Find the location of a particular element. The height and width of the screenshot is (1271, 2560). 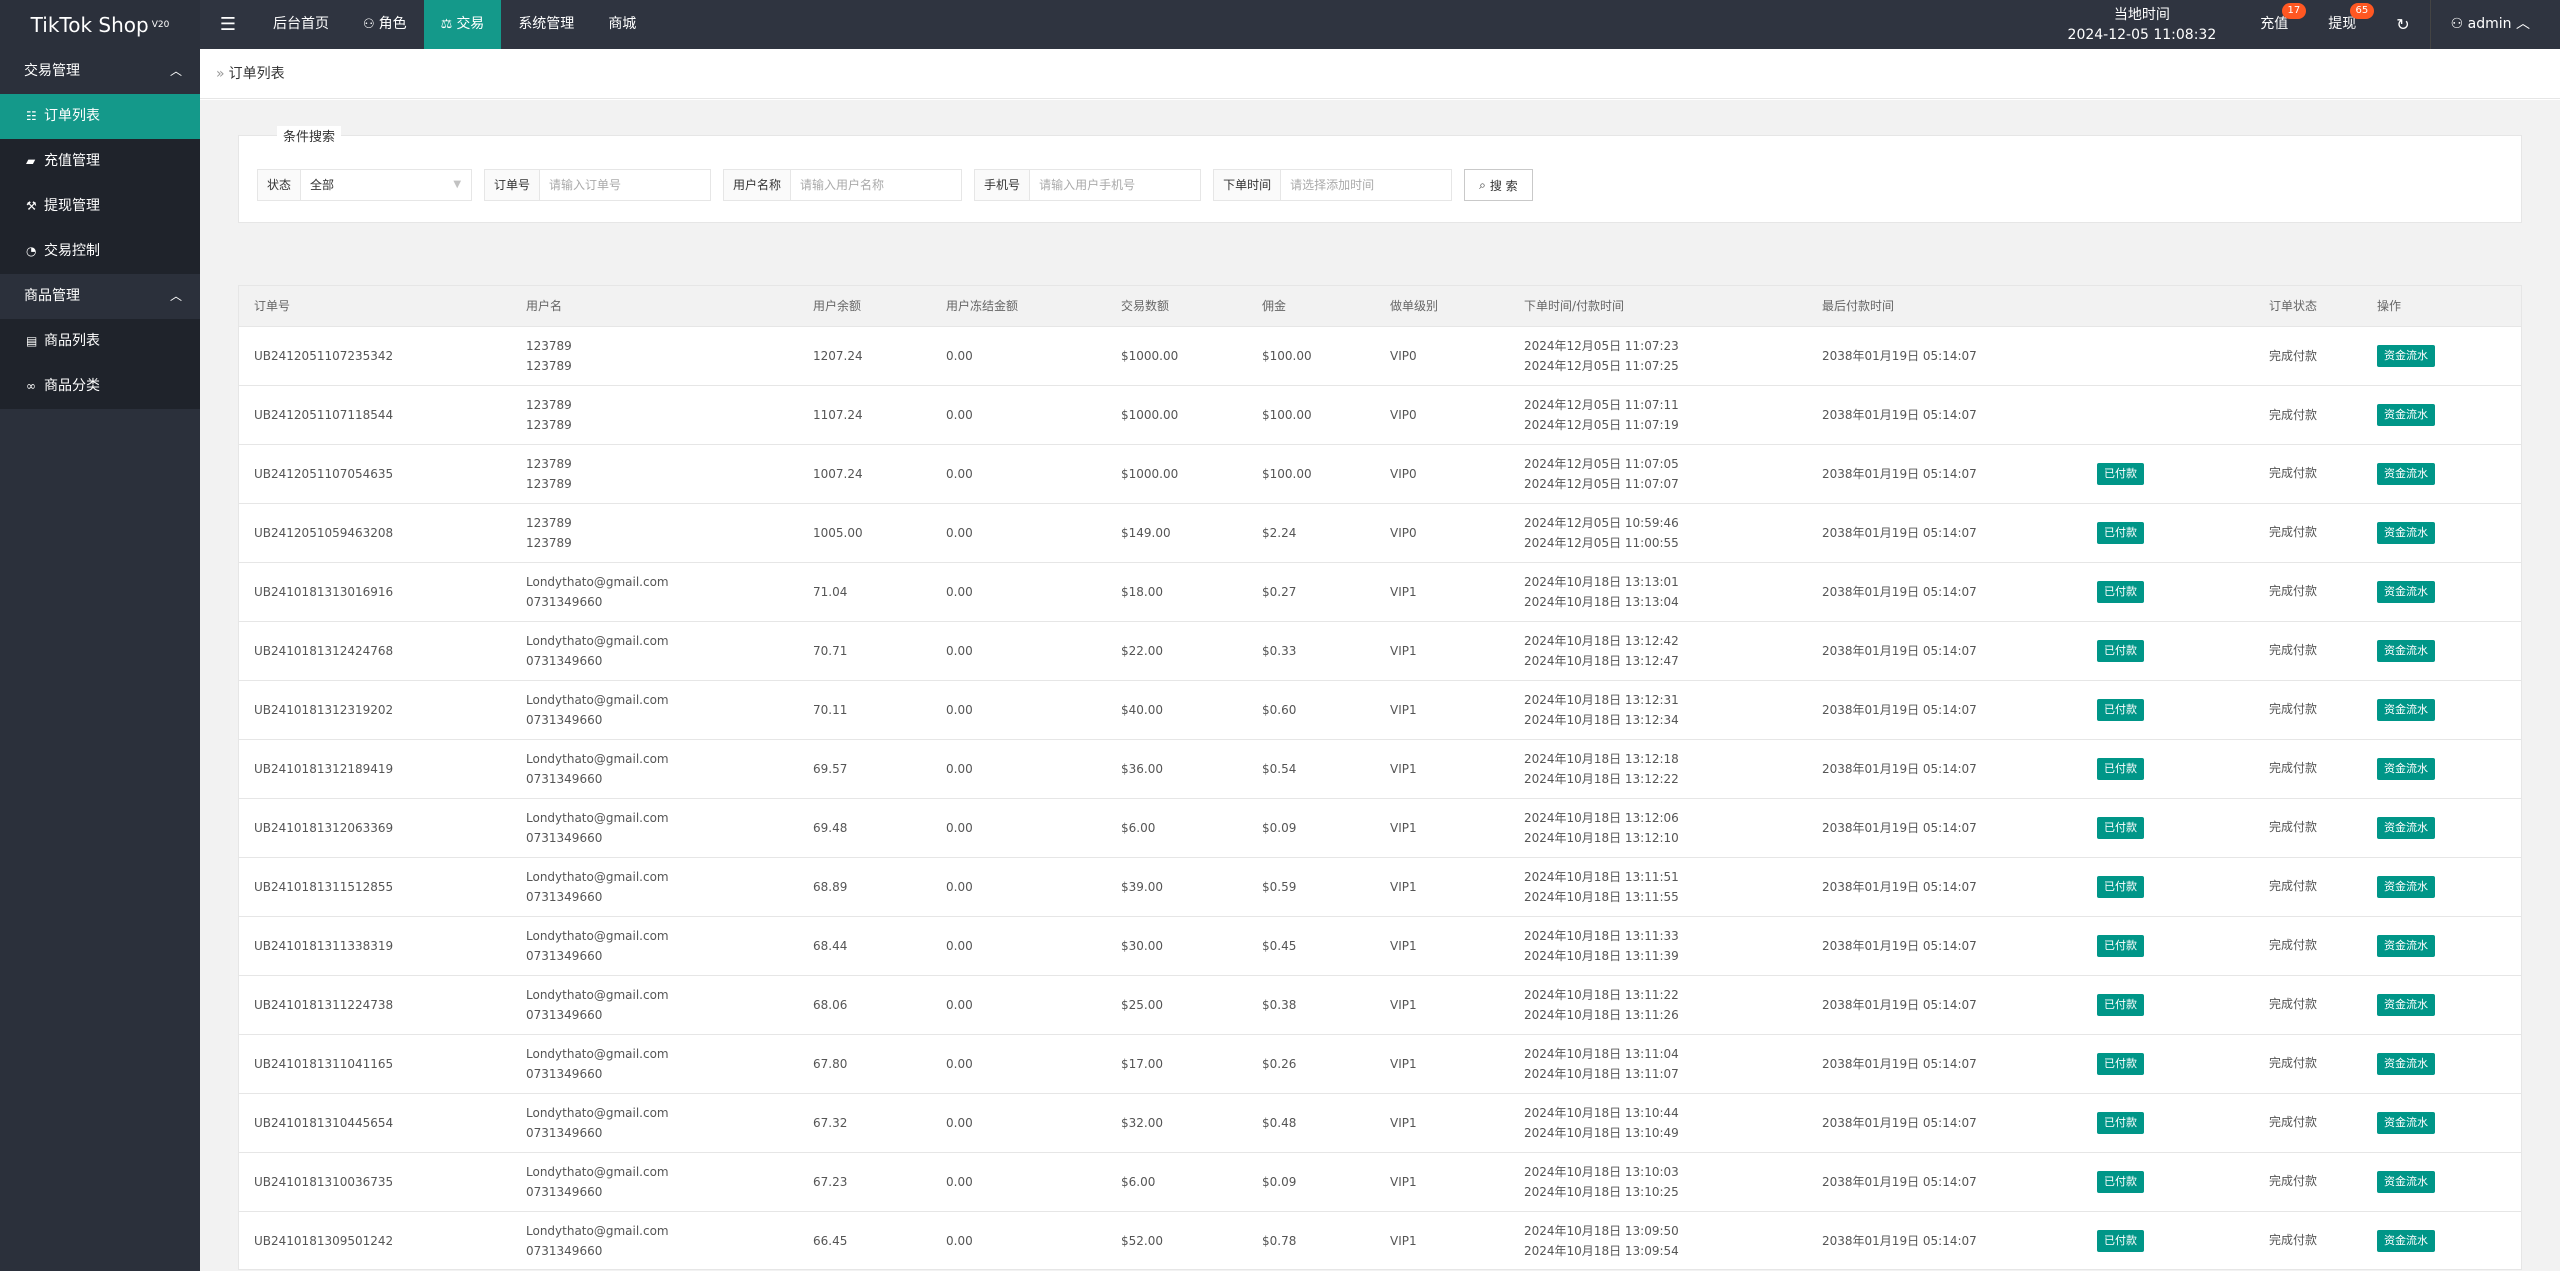

refresh-icon: ↻ is located at coordinates (2402, 24).